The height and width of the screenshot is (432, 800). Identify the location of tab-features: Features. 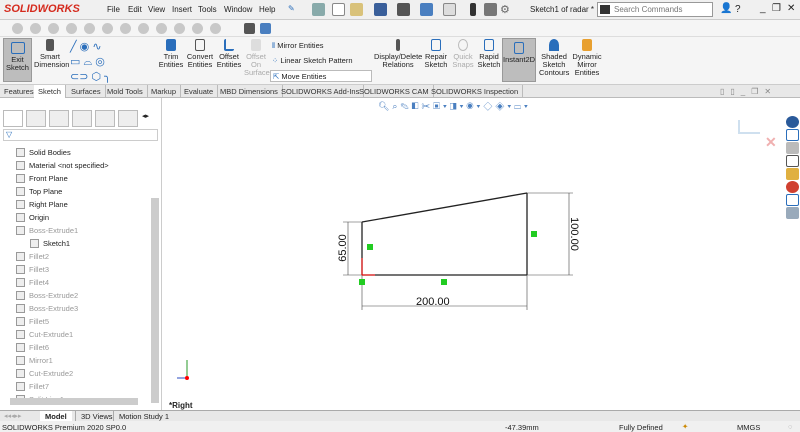
(19, 91).